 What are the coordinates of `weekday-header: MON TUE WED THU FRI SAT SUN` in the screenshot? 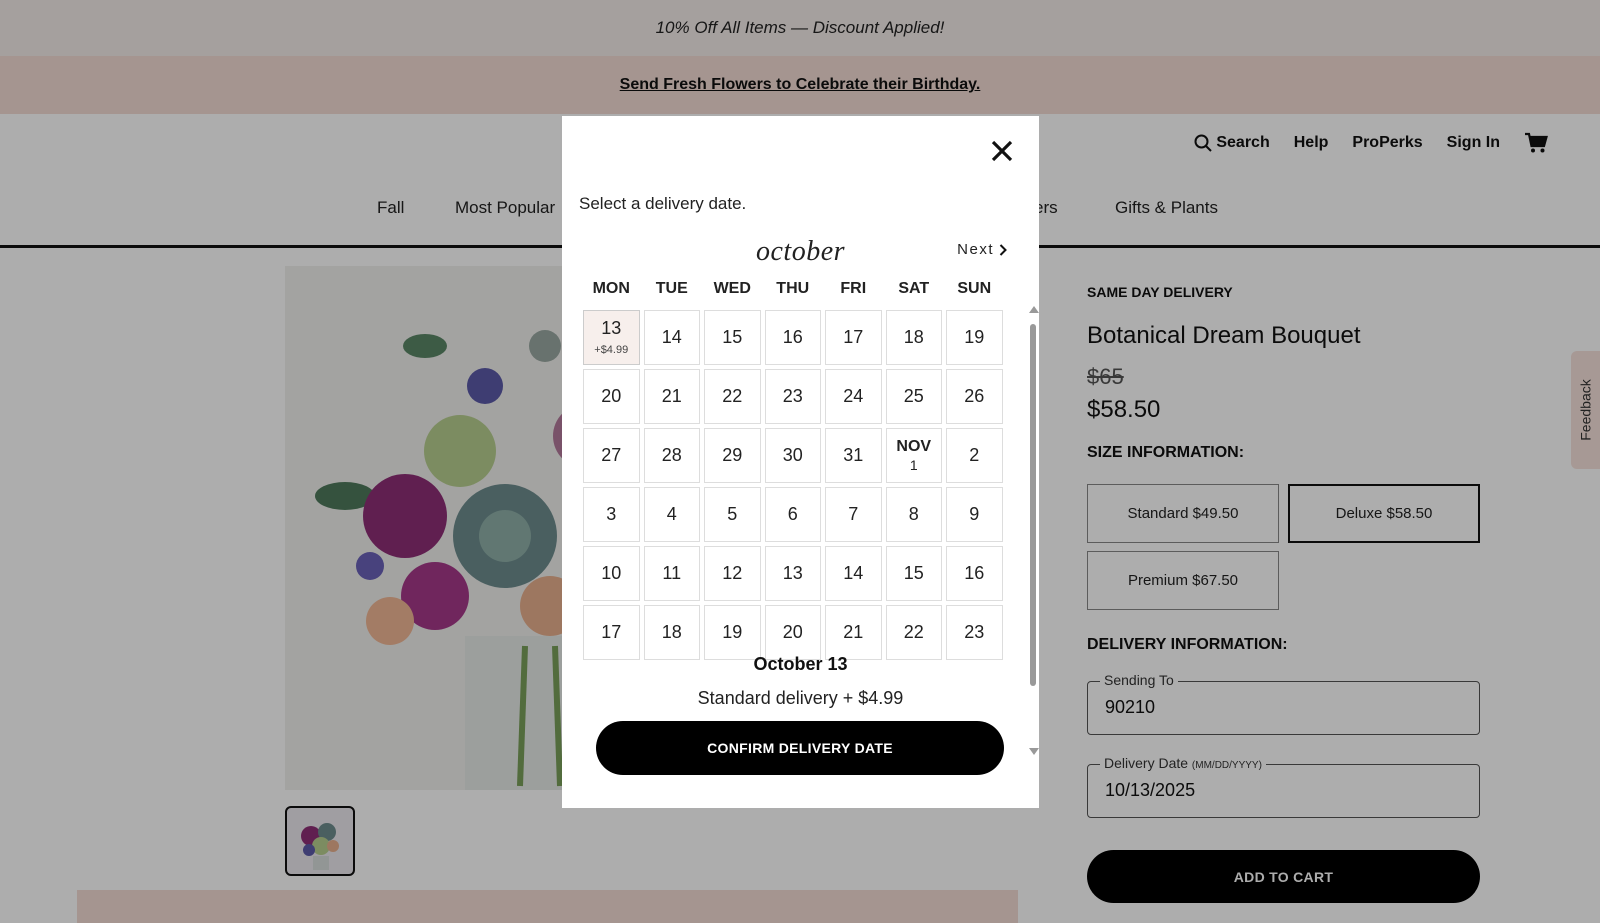 It's located at (793, 289).